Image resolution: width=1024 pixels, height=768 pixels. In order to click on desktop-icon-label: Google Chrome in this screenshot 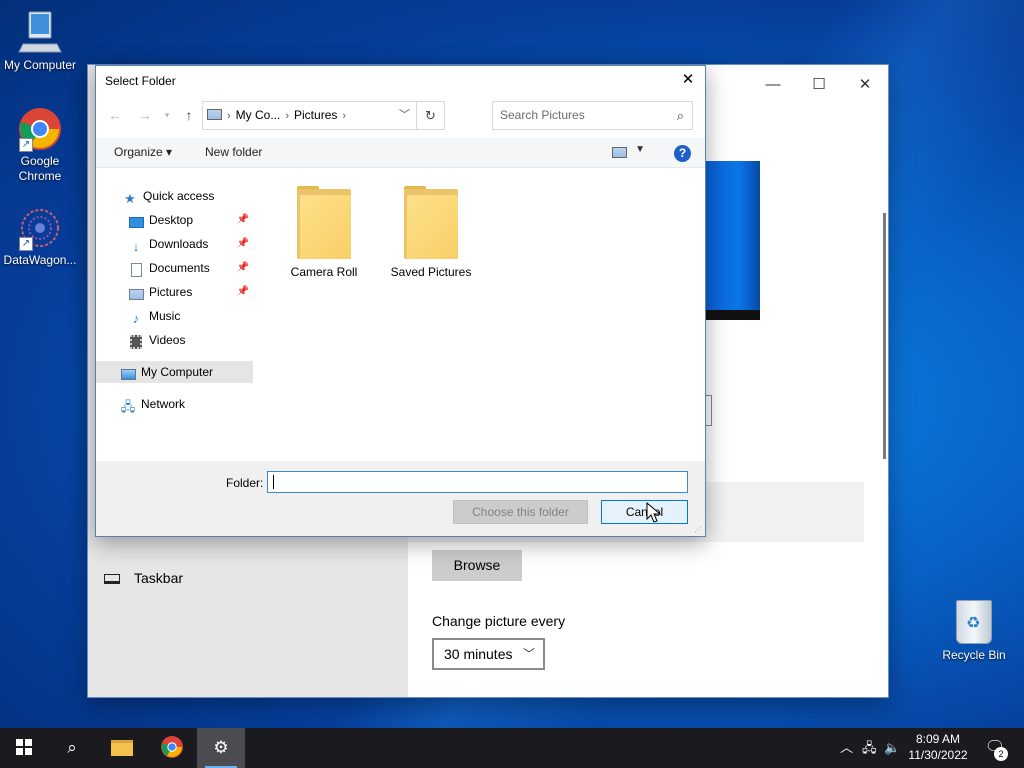, I will do `click(40, 168)`.